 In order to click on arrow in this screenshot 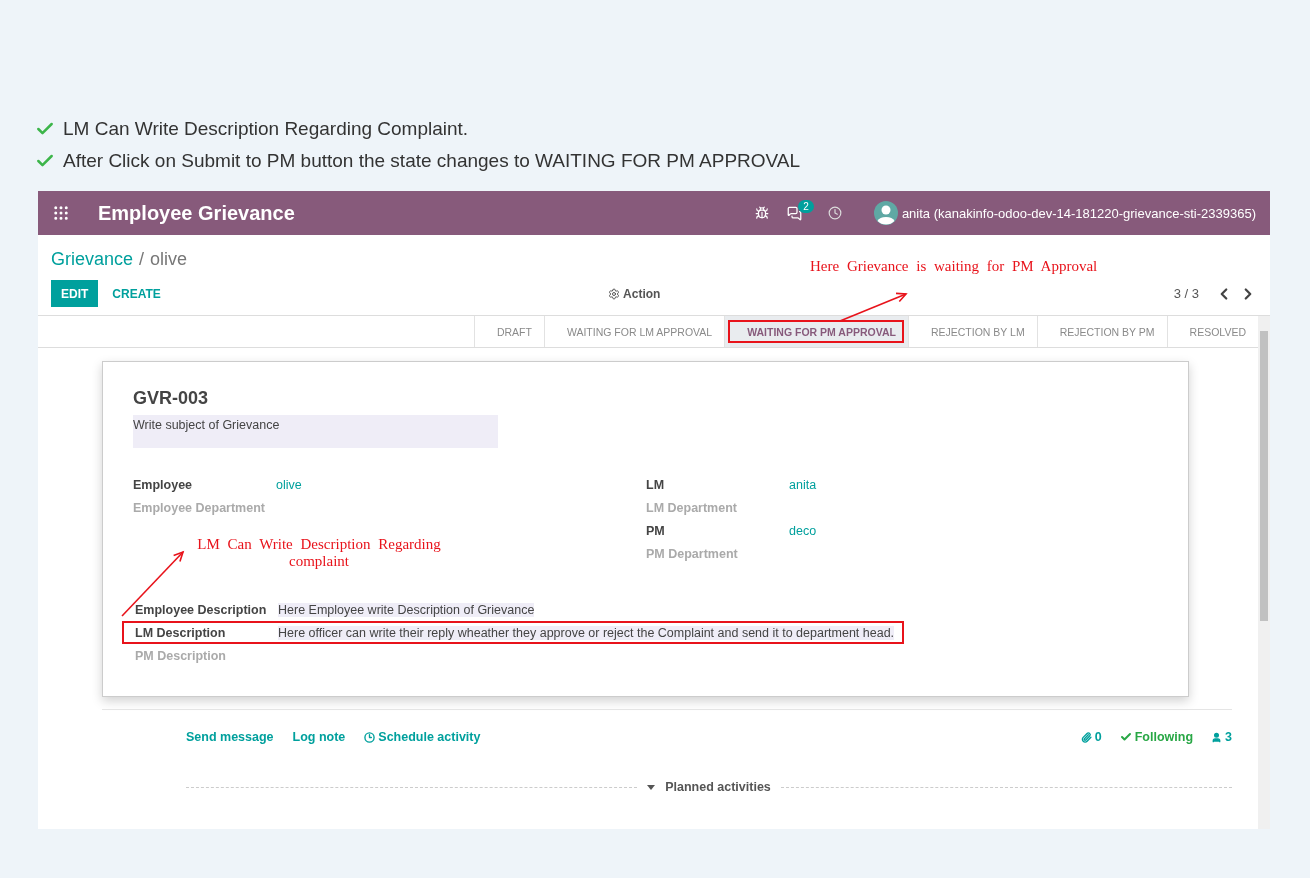, I will do `click(873, 307)`.